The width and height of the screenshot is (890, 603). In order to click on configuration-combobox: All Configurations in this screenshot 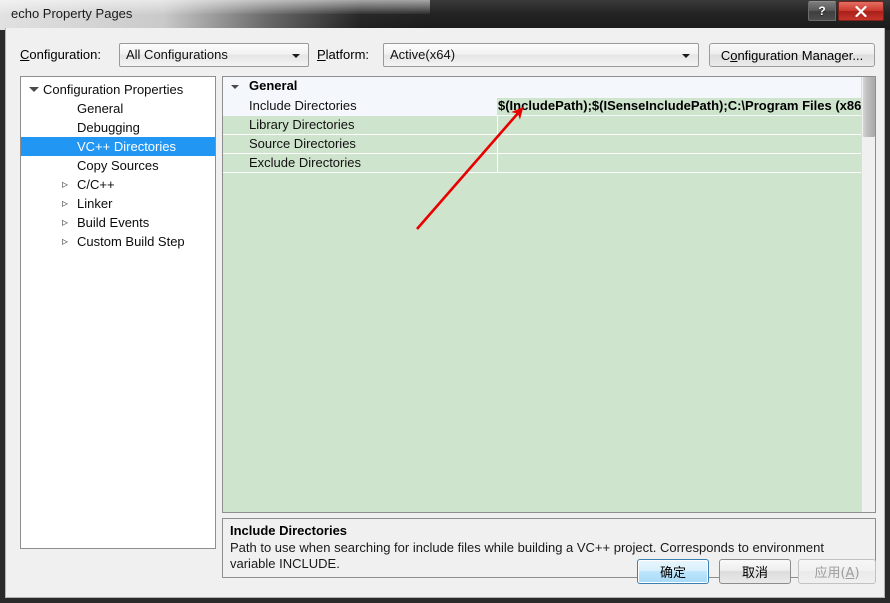, I will do `click(214, 55)`.